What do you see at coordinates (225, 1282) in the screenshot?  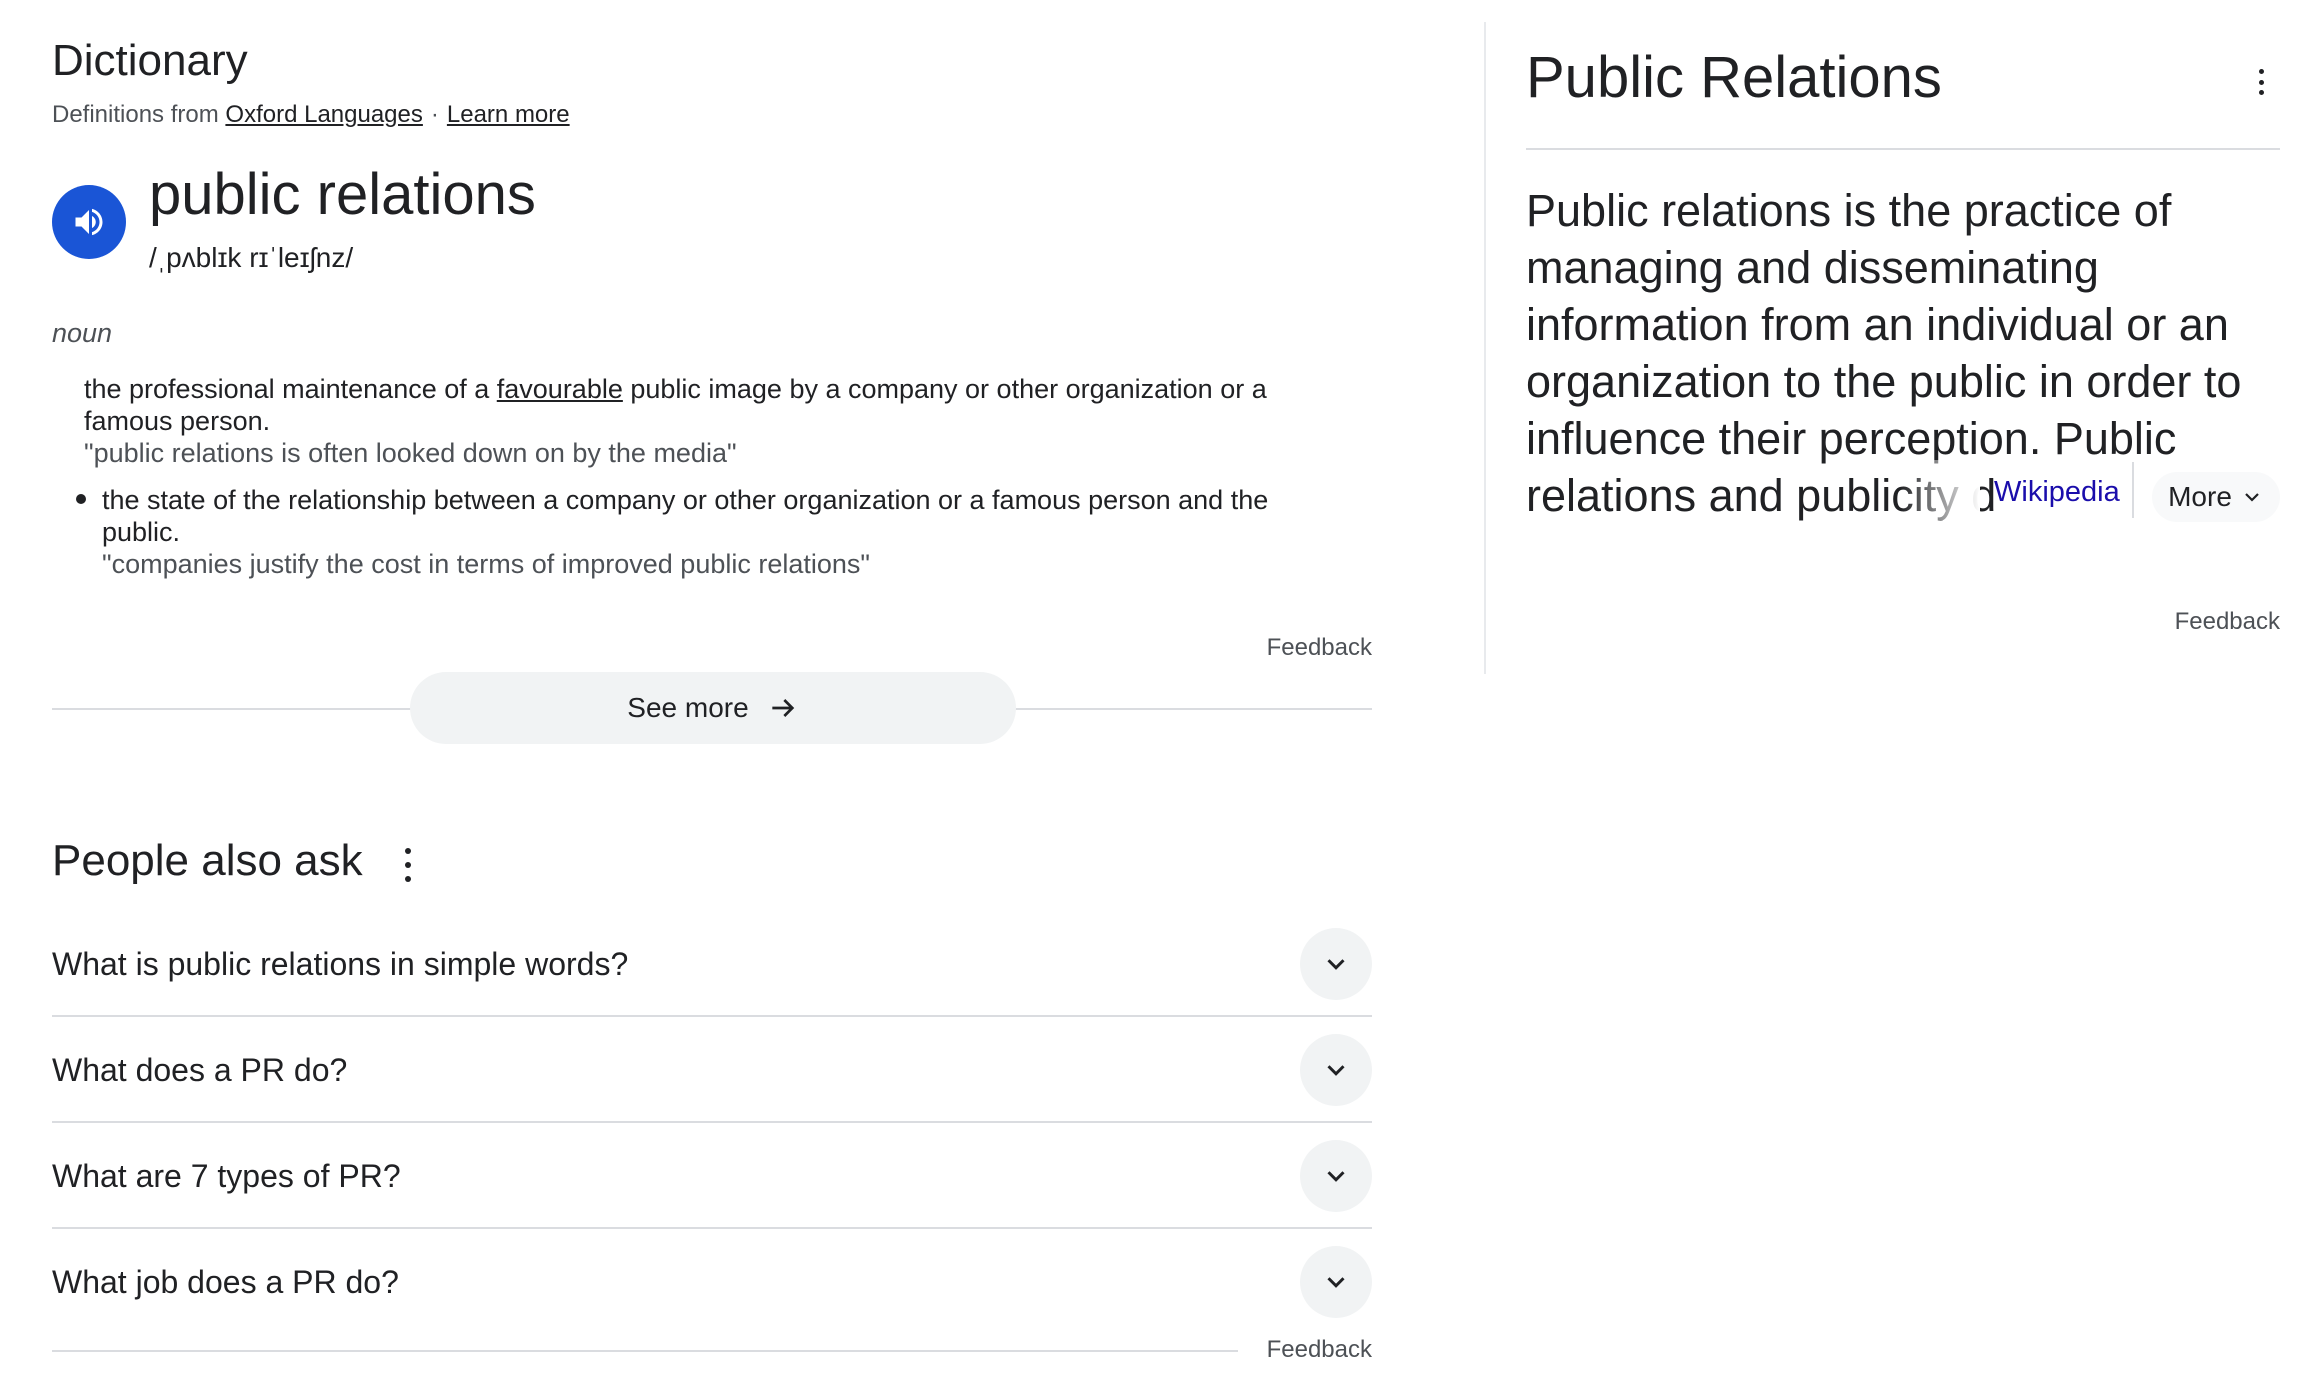 I see `paa-question: What job does a PR do?` at bounding box center [225, 1282].